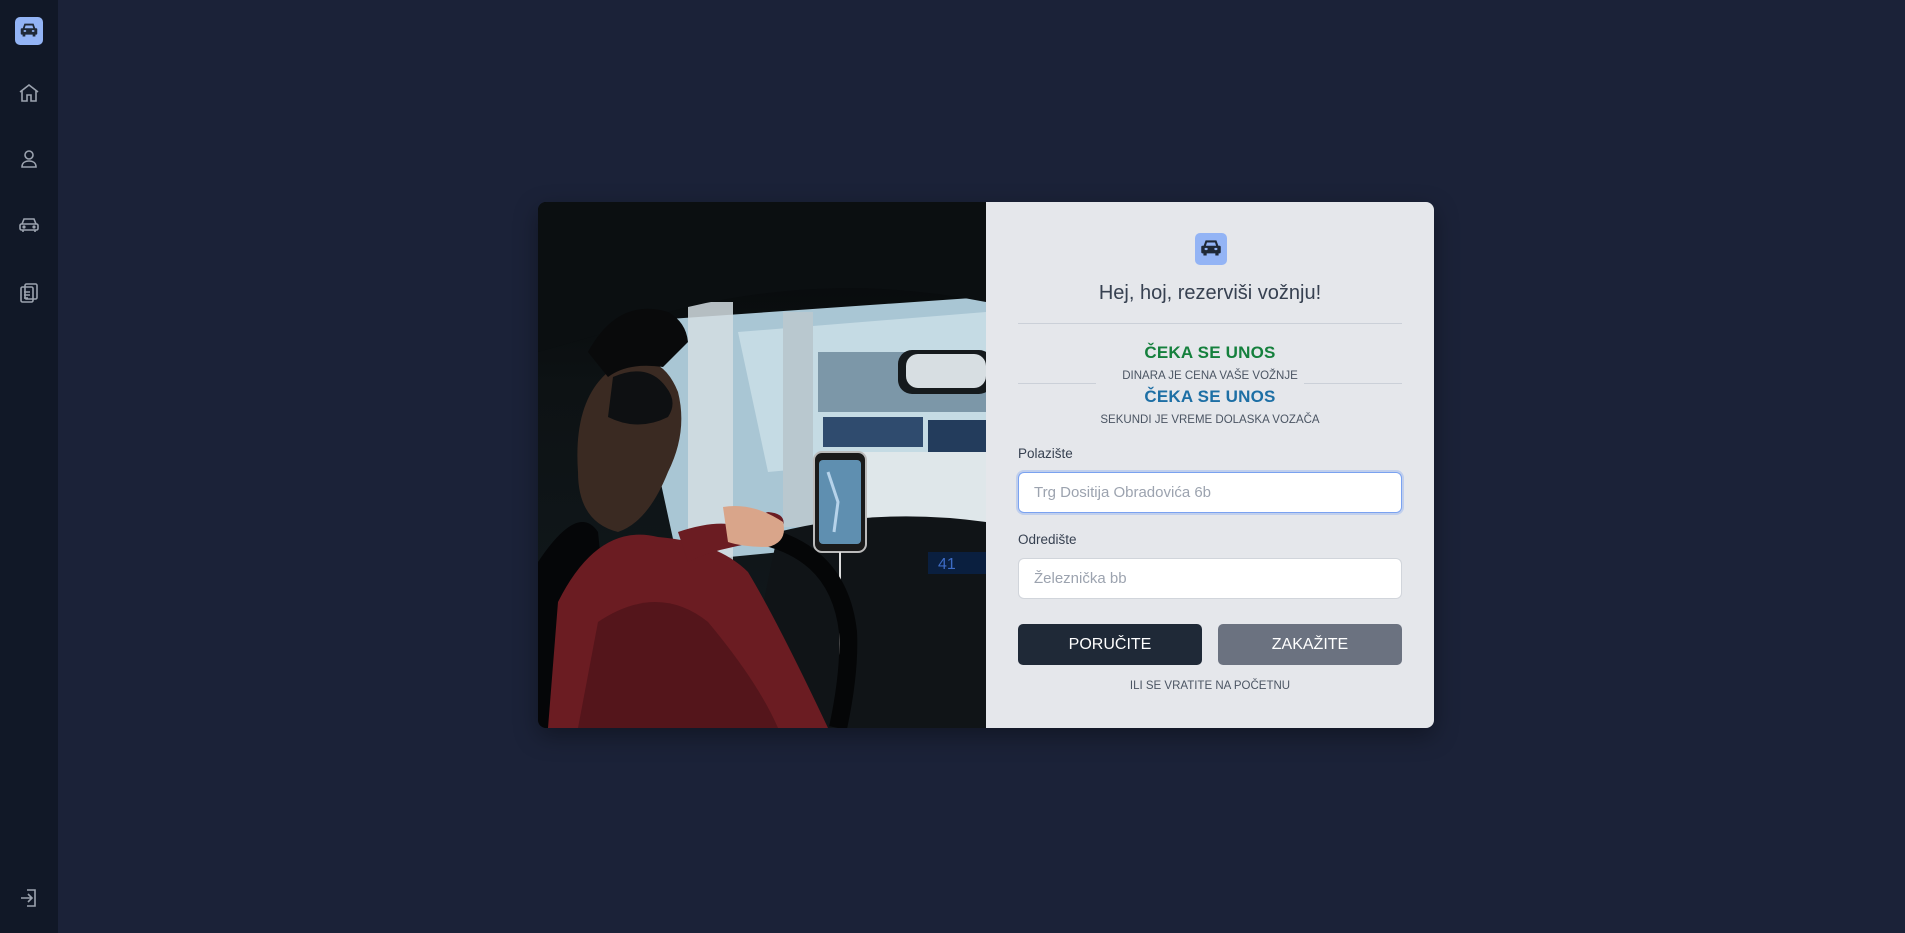  What do you see at coordinates (1110, 644) in the screenshot?
I see `order-button: PORUČITE` at bounding box center [1110, 644].